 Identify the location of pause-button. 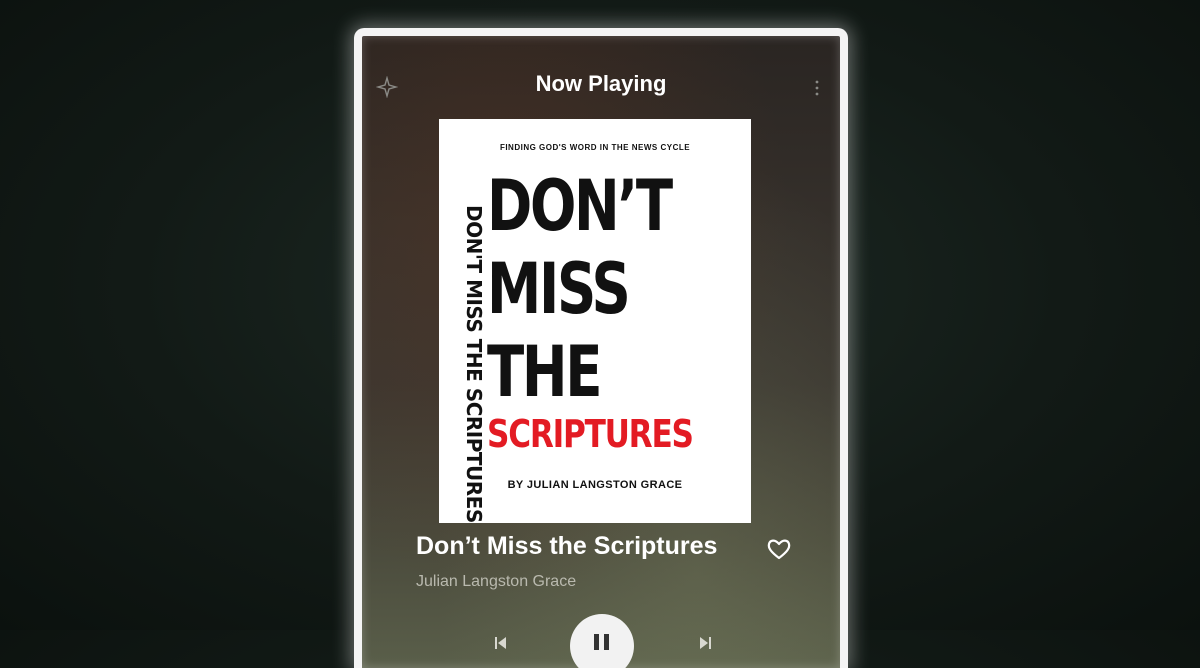
(602, 641).